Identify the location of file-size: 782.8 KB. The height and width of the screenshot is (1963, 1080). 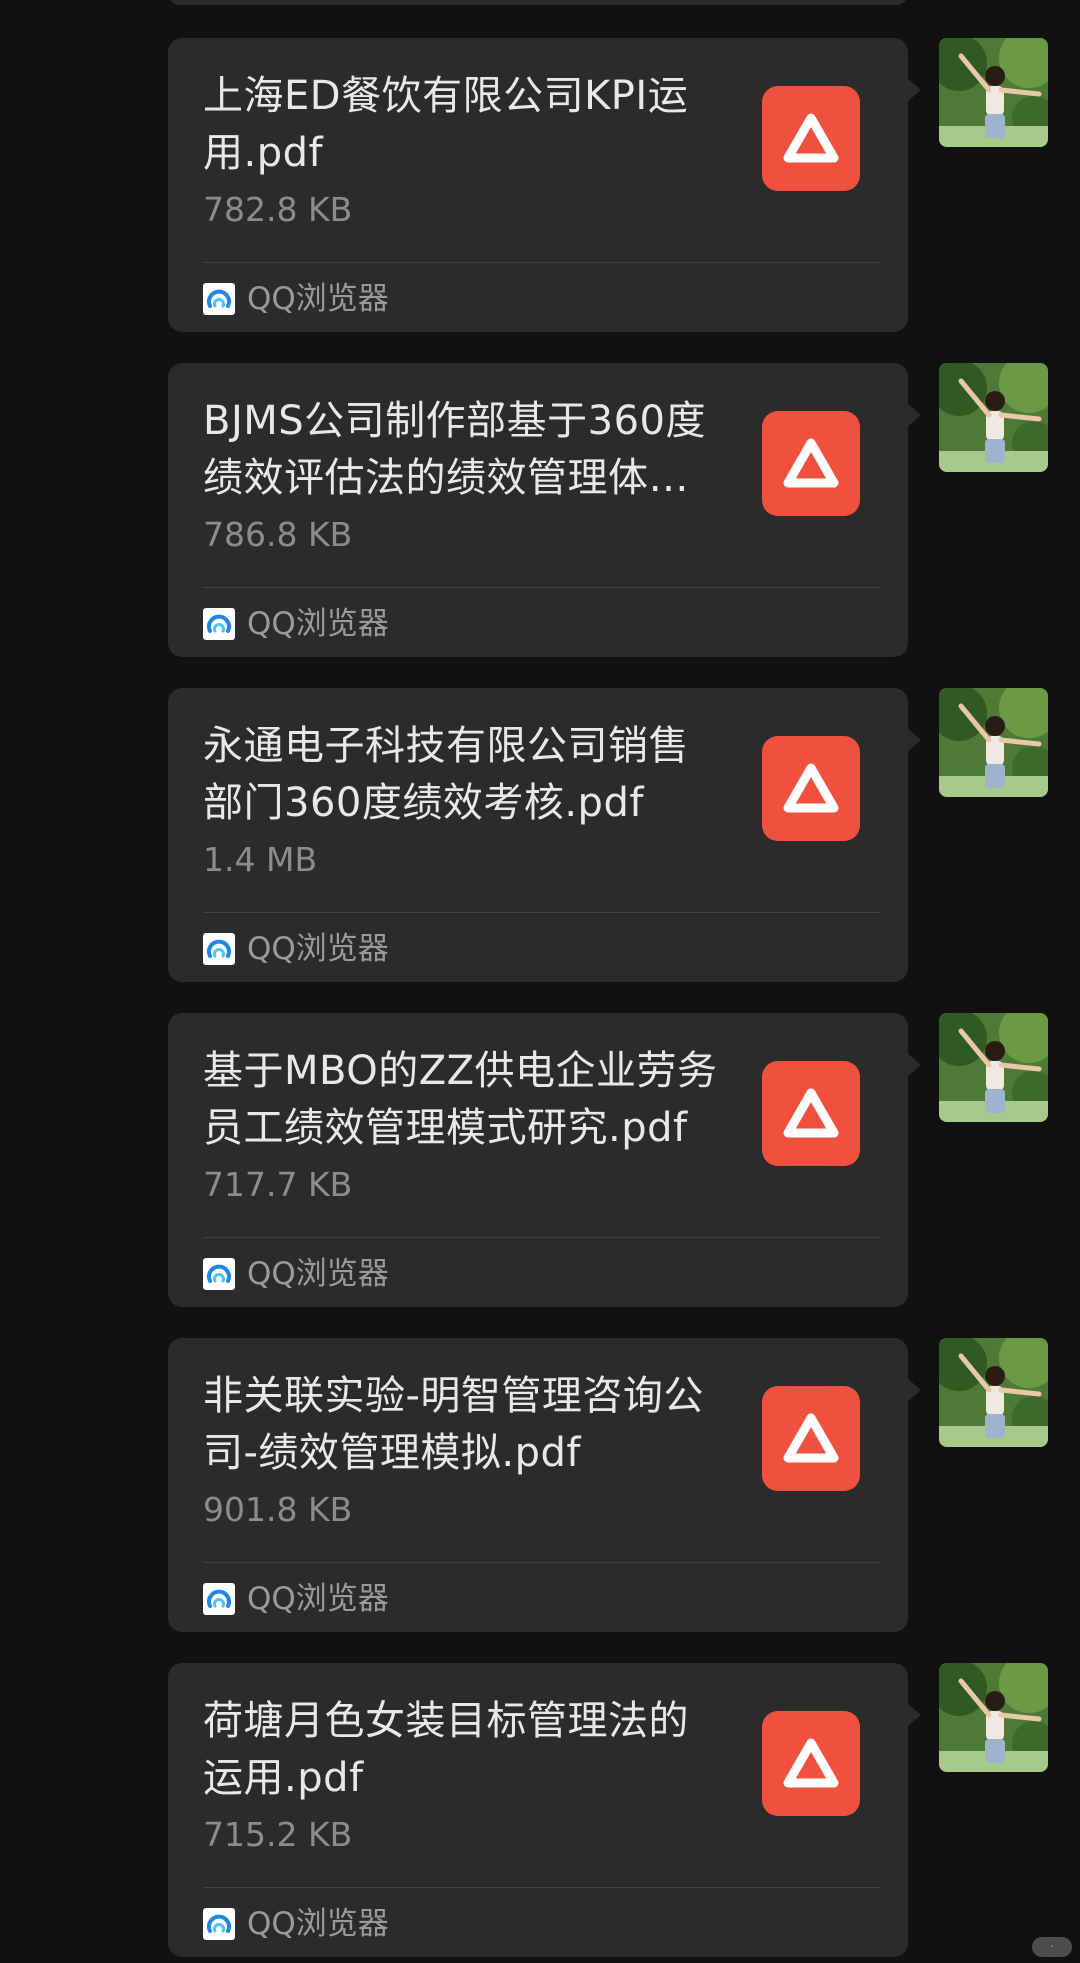
(278, 209).